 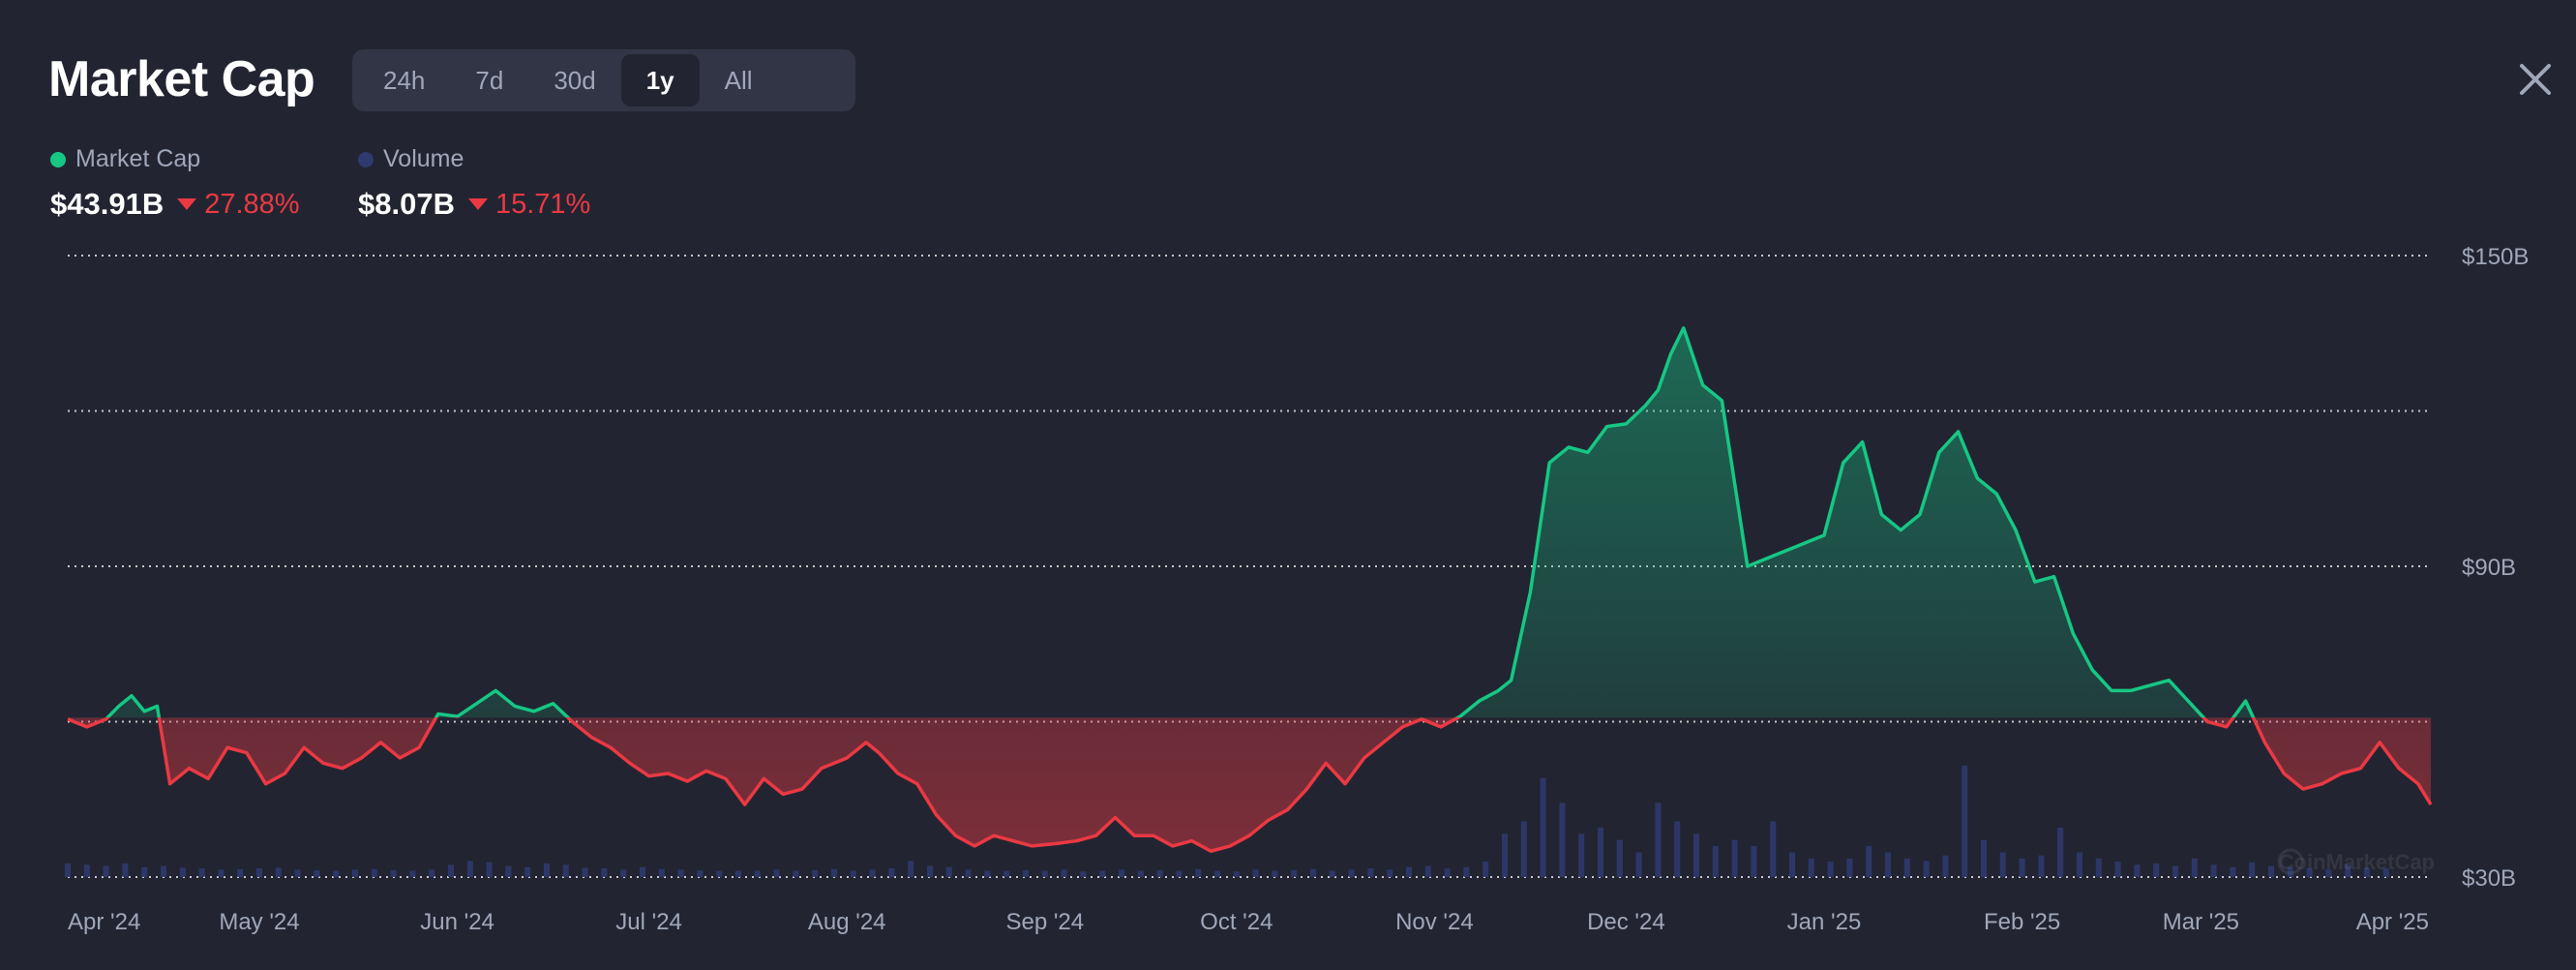 I want to click on x-tick-label: Oct '24, so click(x=1236, y=922).